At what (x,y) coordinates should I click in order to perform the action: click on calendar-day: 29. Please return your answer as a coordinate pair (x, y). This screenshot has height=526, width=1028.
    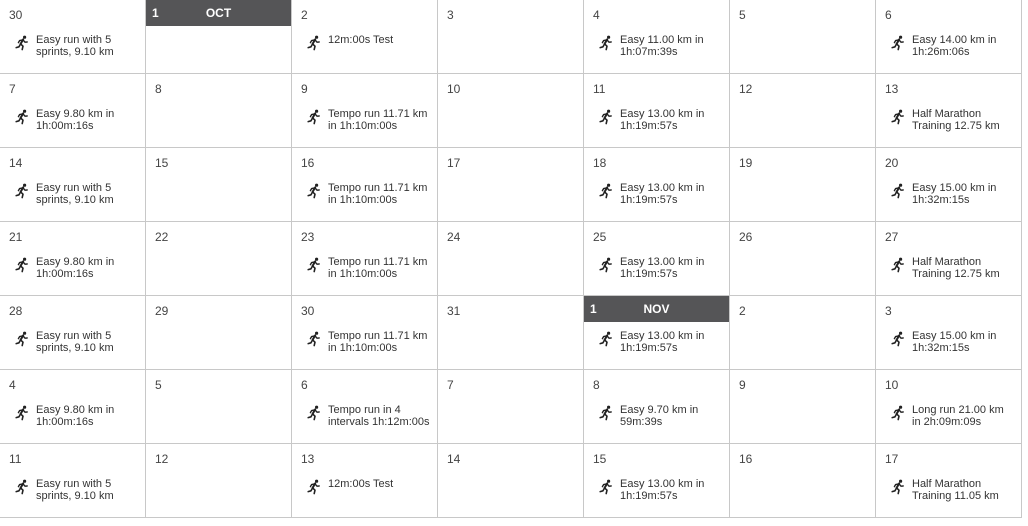
    Looking at the image, I should click on (219, 333).